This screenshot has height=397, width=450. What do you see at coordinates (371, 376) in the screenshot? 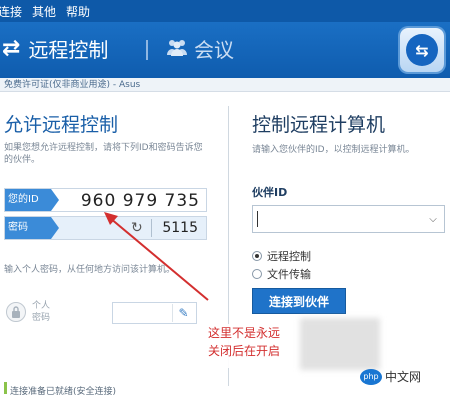
I see `php-badge-icon: php` at bounding box center [371, 376].